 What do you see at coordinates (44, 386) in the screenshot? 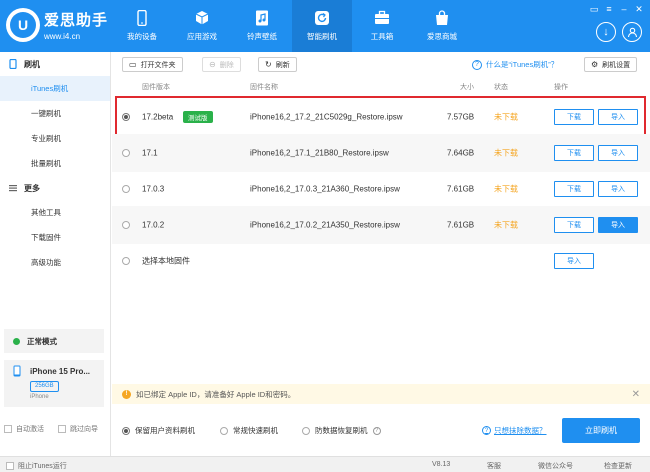
I see `device-capacity-badge: 256GB` at bounding box center [44, 386].